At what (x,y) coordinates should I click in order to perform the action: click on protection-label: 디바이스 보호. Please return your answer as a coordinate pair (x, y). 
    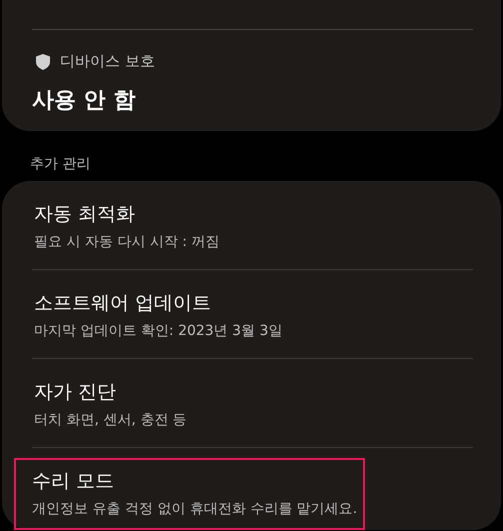
    Looking at the image, I should click on (107, 61).